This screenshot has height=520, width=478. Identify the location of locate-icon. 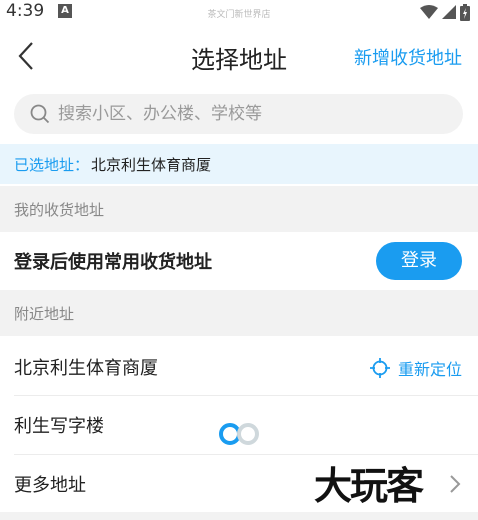
(379, 368).